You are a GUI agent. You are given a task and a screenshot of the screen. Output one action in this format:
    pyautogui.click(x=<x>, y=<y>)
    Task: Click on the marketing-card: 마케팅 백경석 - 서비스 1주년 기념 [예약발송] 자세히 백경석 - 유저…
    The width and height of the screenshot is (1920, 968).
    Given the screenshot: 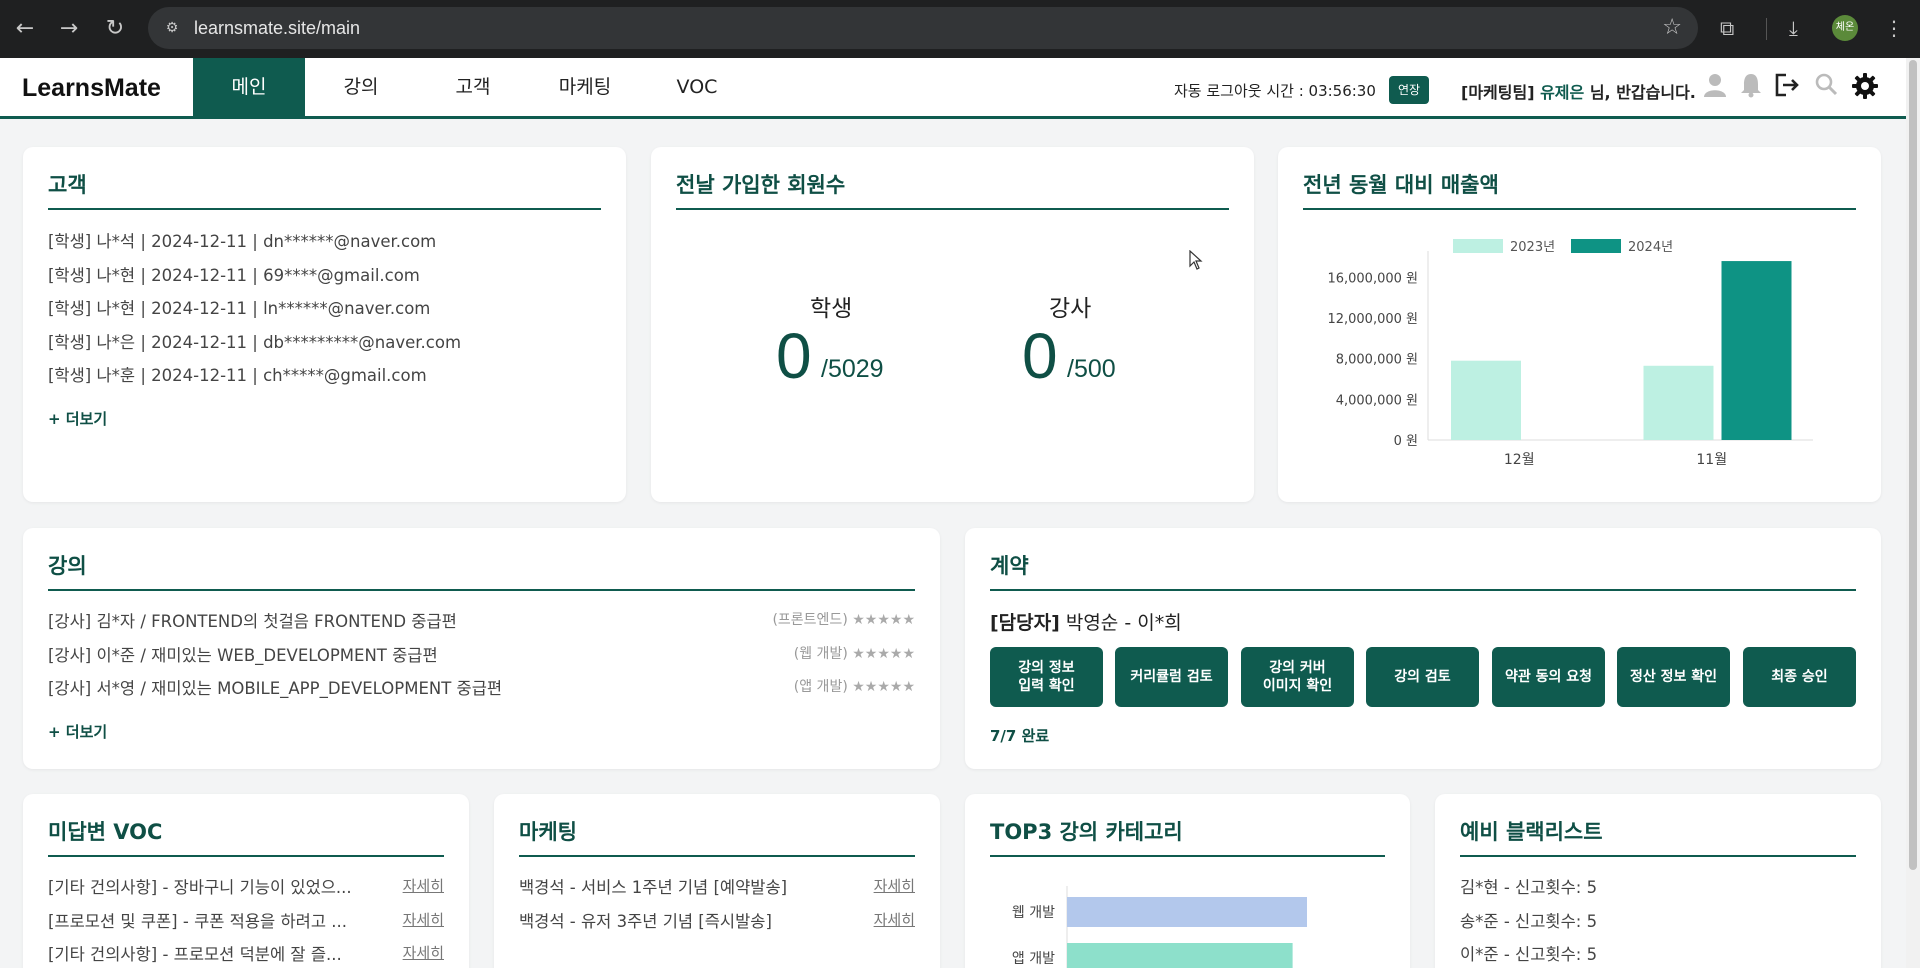 What is the action you would take?
    pyautogui.click(x=717, y=881)
    